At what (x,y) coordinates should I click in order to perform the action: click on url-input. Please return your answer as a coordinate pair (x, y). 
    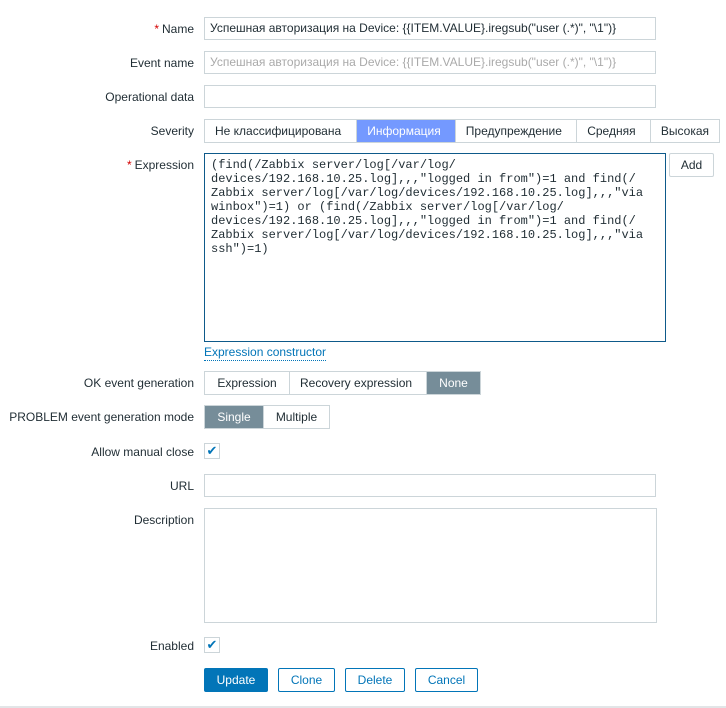
    Looking at the image, I should click on (430, 485).